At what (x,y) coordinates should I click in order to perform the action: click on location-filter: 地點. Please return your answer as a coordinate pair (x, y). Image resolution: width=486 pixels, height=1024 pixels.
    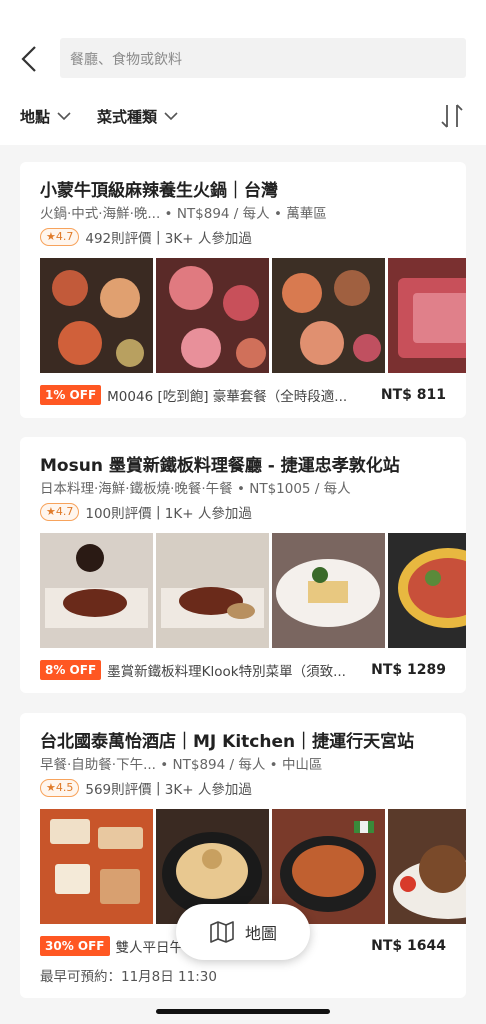
    Looking at the image, I should click on (45, 116).